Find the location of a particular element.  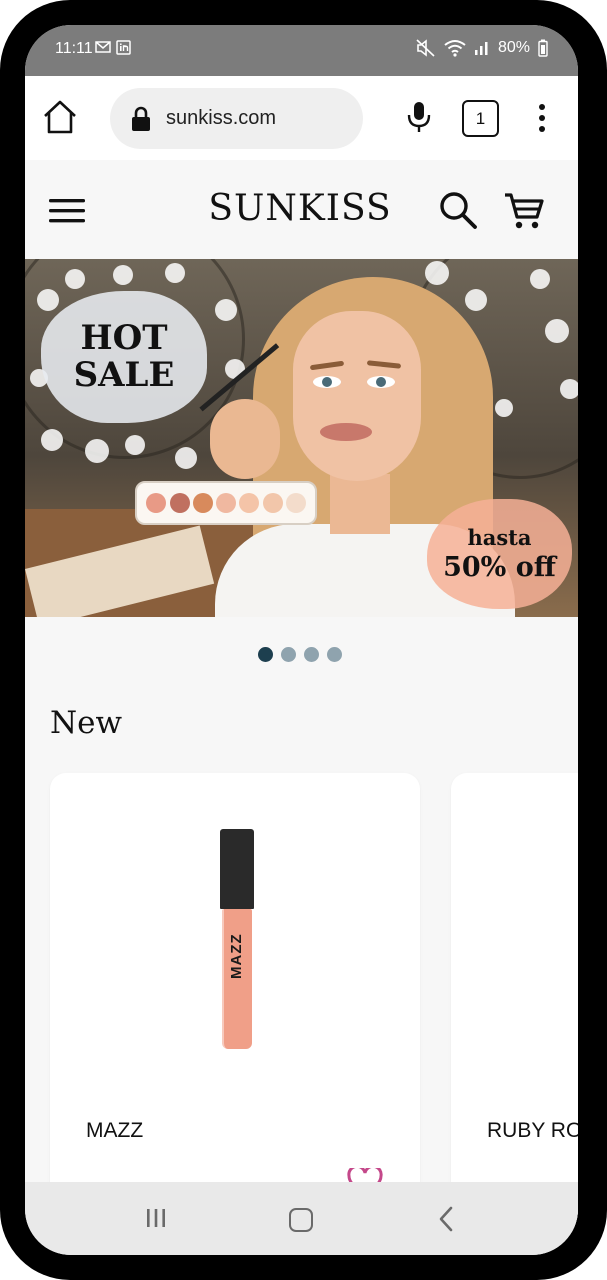

status-bar: 11:11 80% is located at coordinates (301, 50).